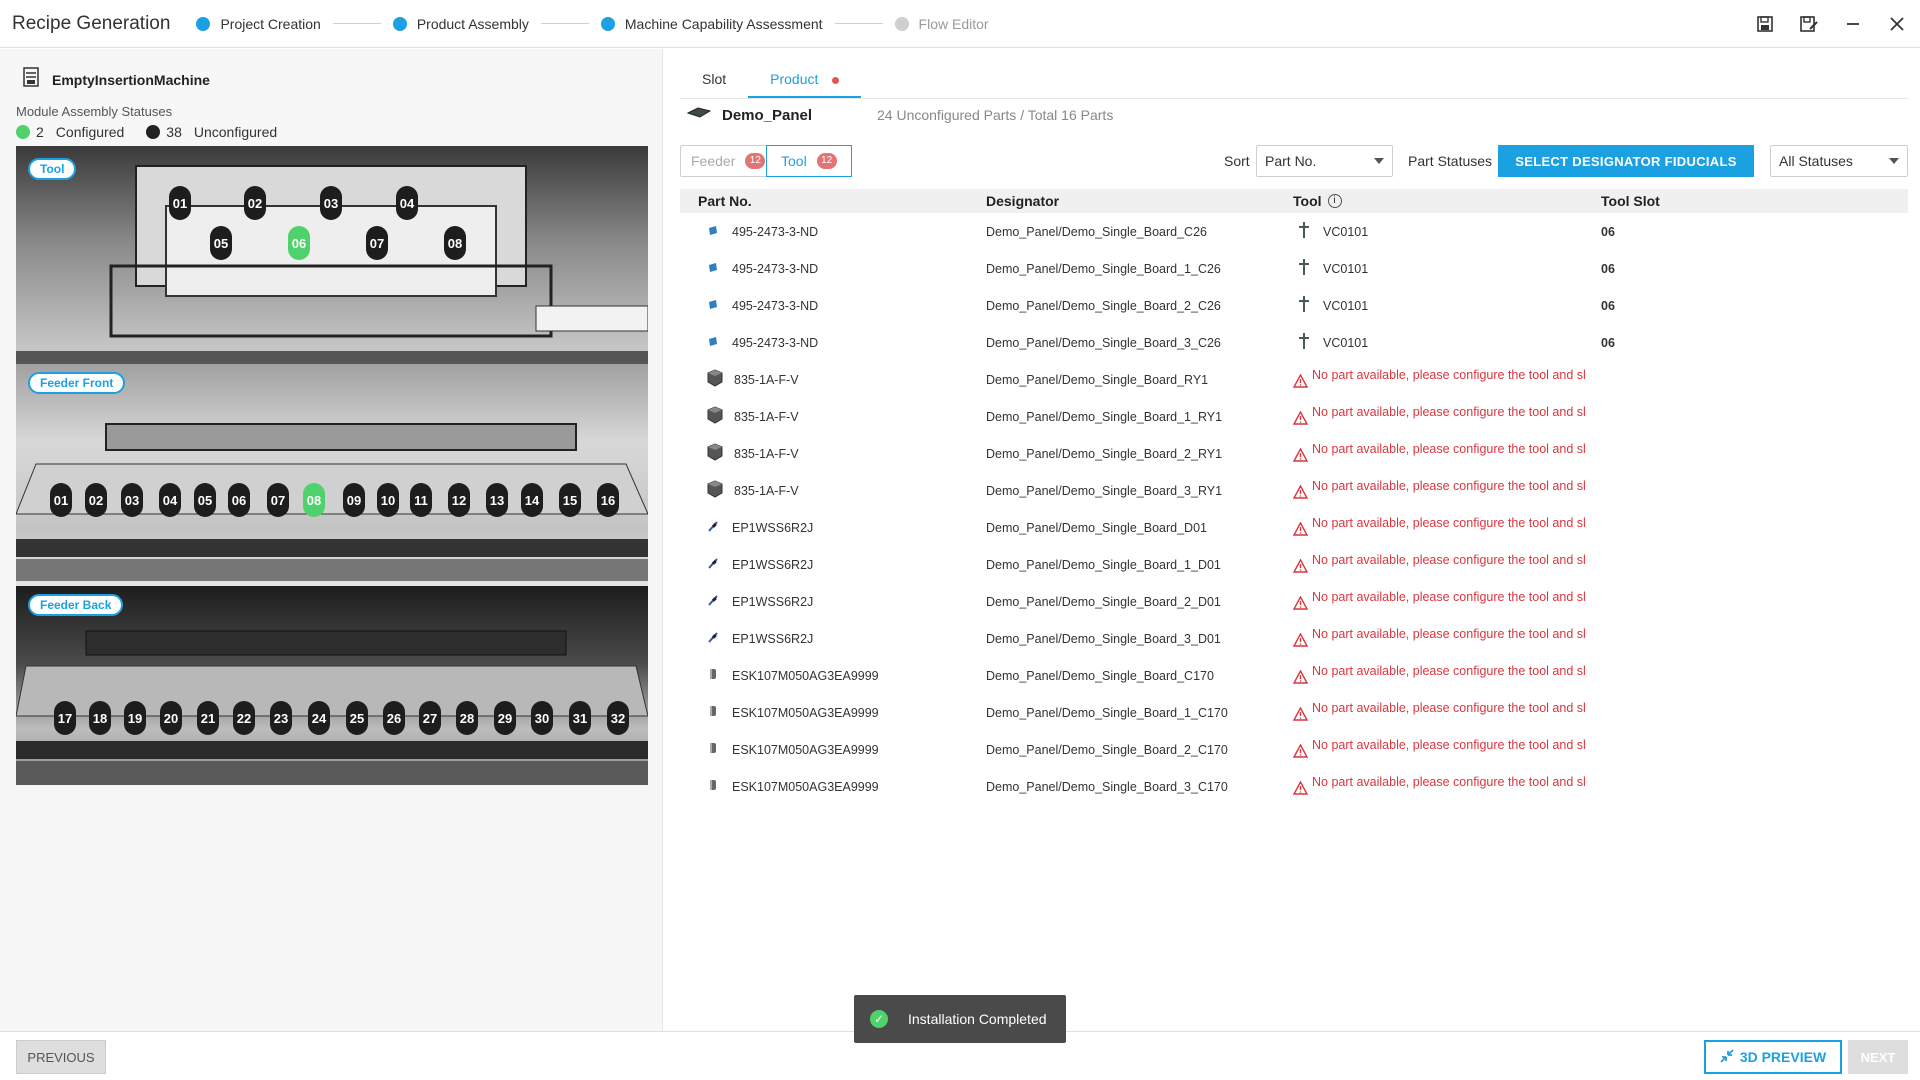  Describe the element at coordinates (135, 718) in the screenshot. I see `feeder-back-slot: 19` at that location.